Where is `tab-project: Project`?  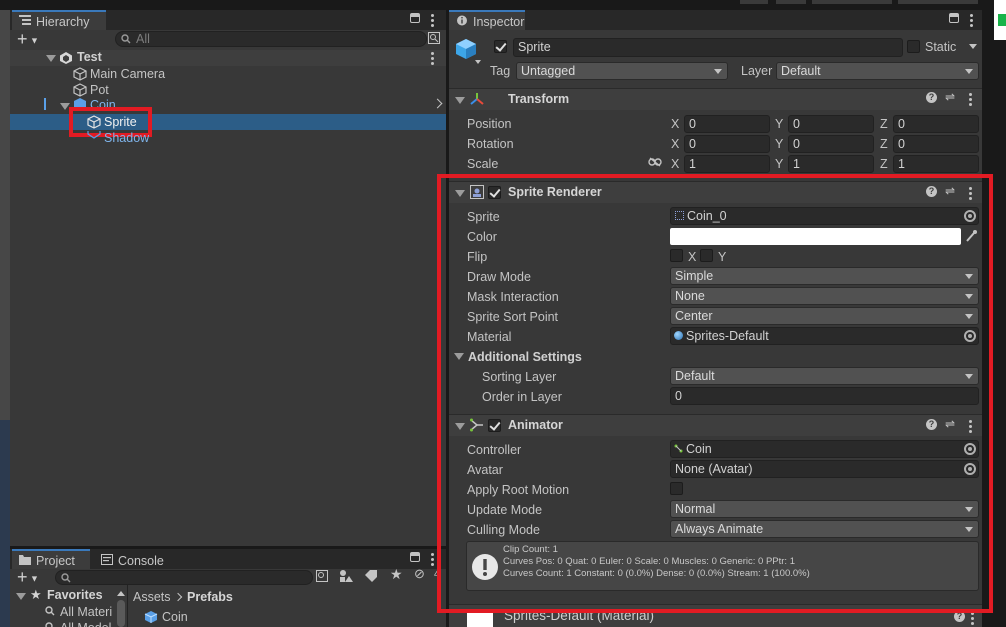
tab-project: Project is located at coordinates (51, 559).